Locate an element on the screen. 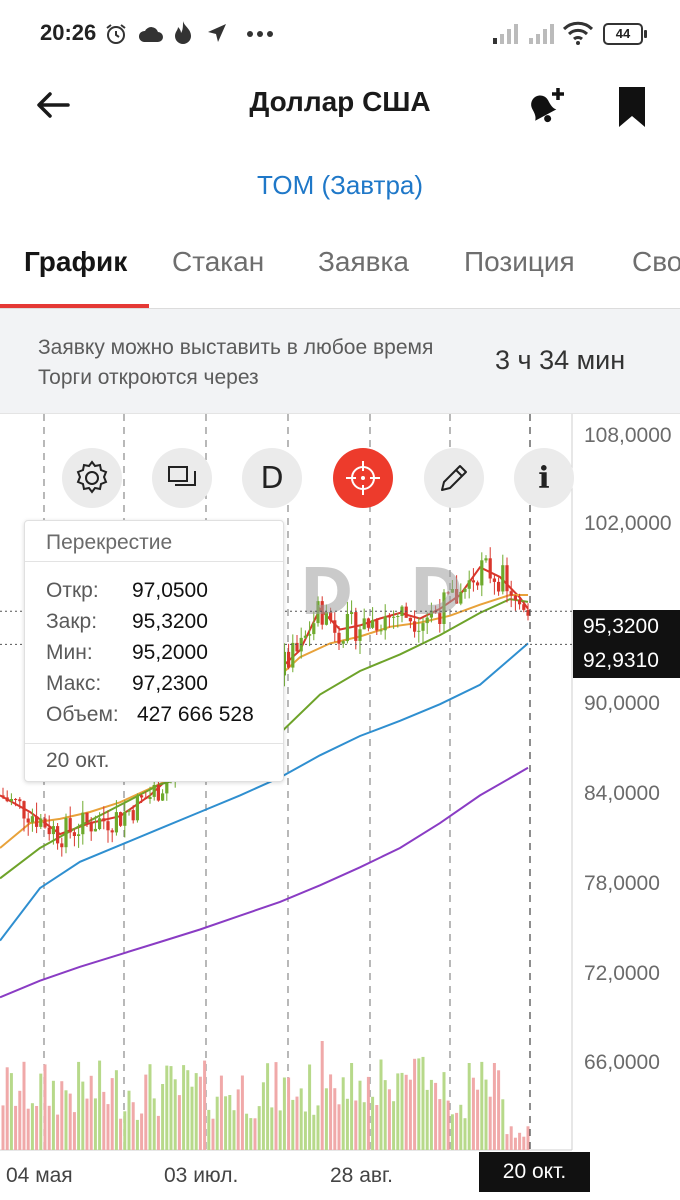  x-tick-label: 03 июл. is located at coordinates (201, 1175).